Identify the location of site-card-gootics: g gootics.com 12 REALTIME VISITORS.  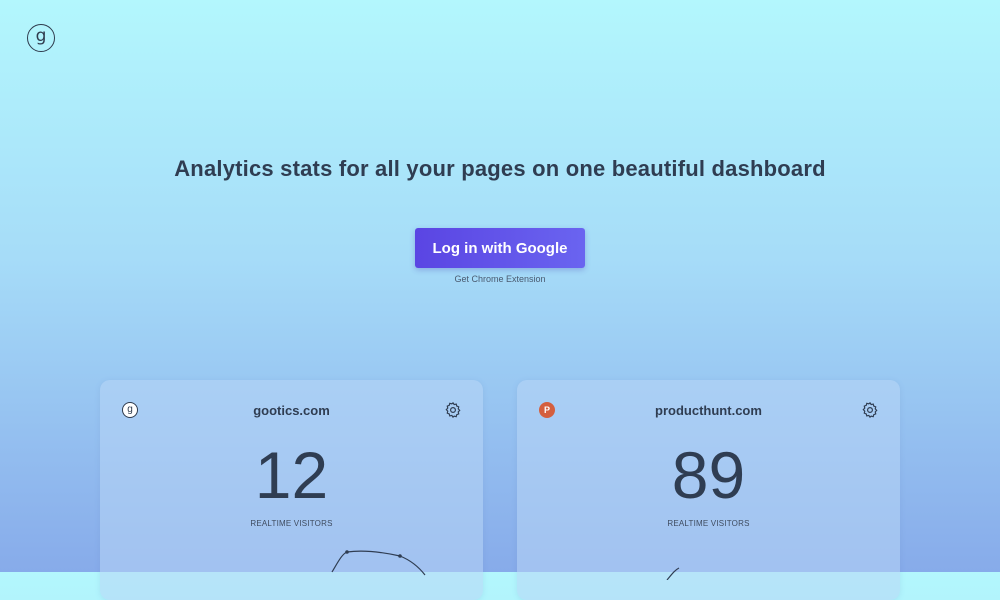
(291, 490).